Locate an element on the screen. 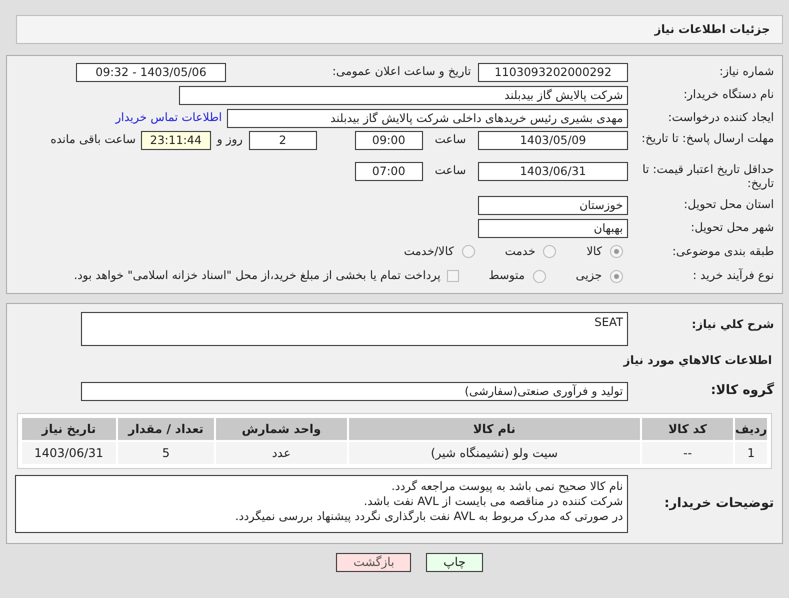 This screenshot has width=789, height=598. table-cell: 5 is located at coordinates (166, 453).